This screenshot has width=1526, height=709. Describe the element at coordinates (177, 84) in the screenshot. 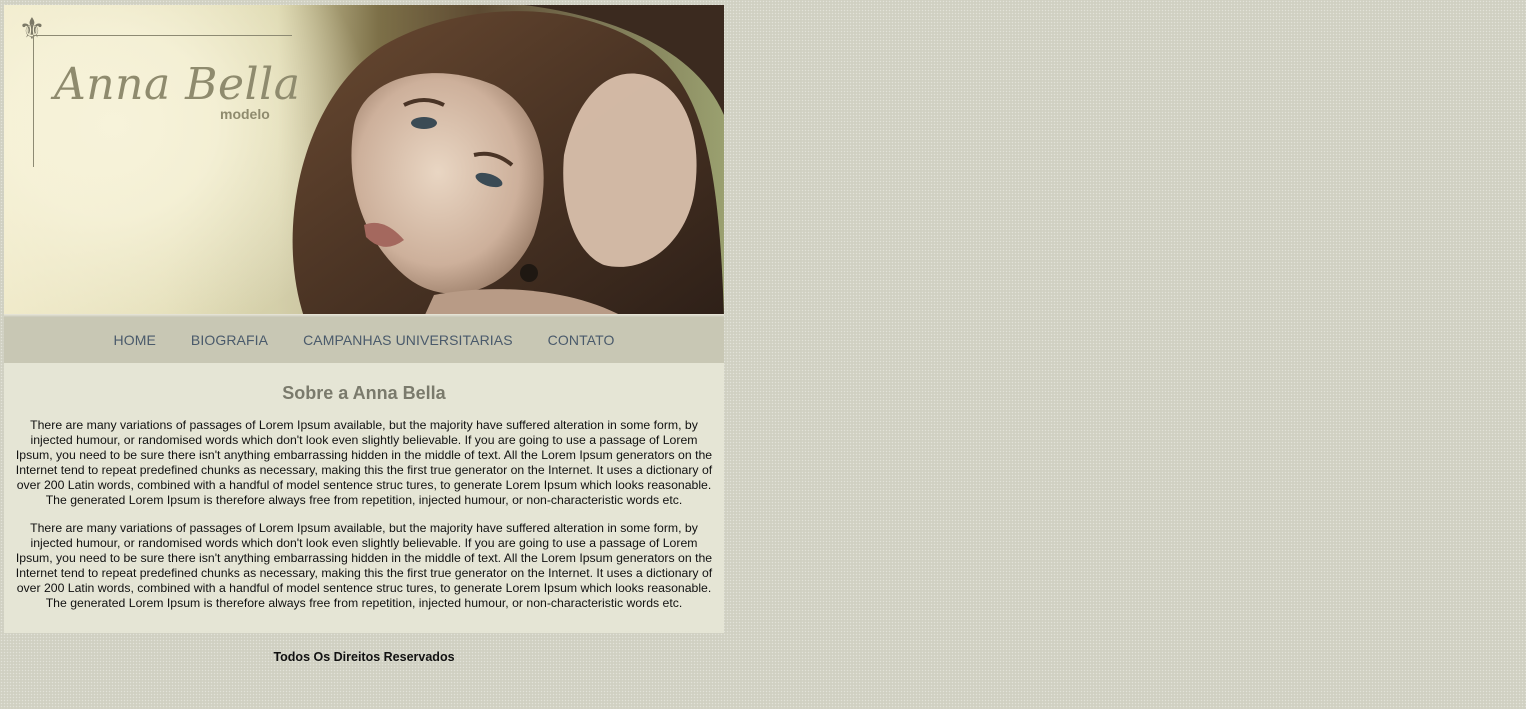

I see `logo-name: Anna Bella` at that location.